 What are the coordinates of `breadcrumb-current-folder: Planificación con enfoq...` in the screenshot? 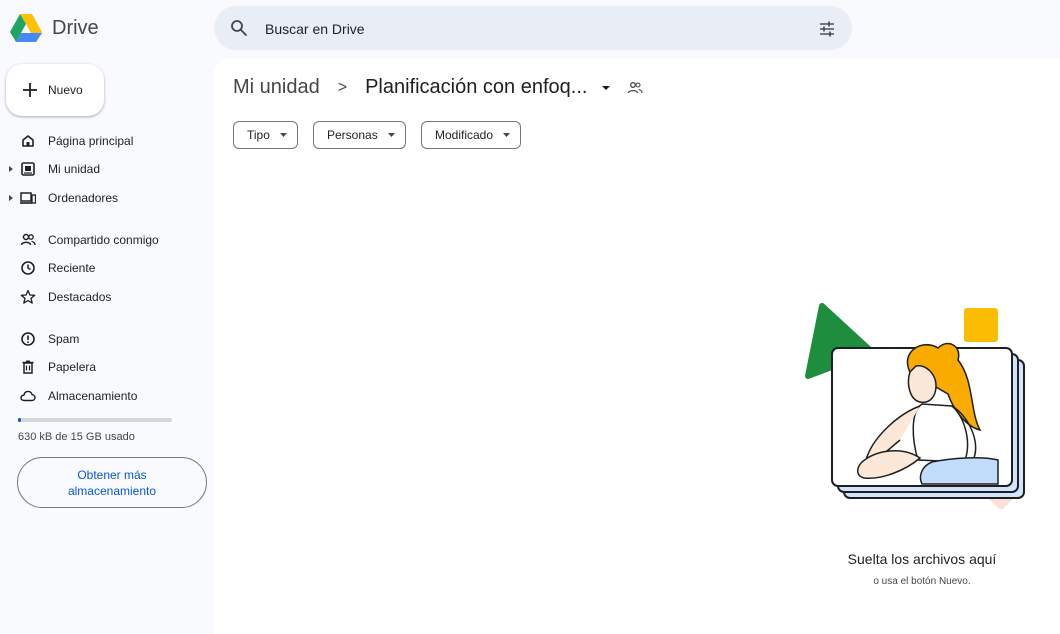 It's located at (476, 87).